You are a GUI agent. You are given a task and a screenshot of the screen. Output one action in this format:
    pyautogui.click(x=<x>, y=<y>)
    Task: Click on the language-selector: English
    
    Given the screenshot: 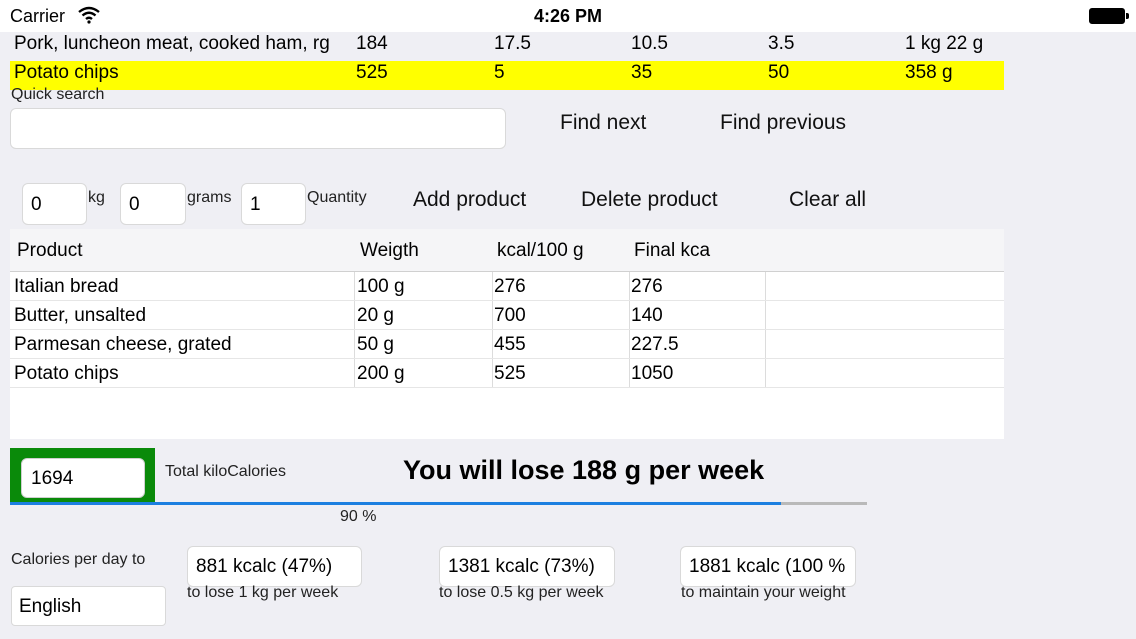 What is the action you would take?
    pyautogui.click(x=88, y=606)
    